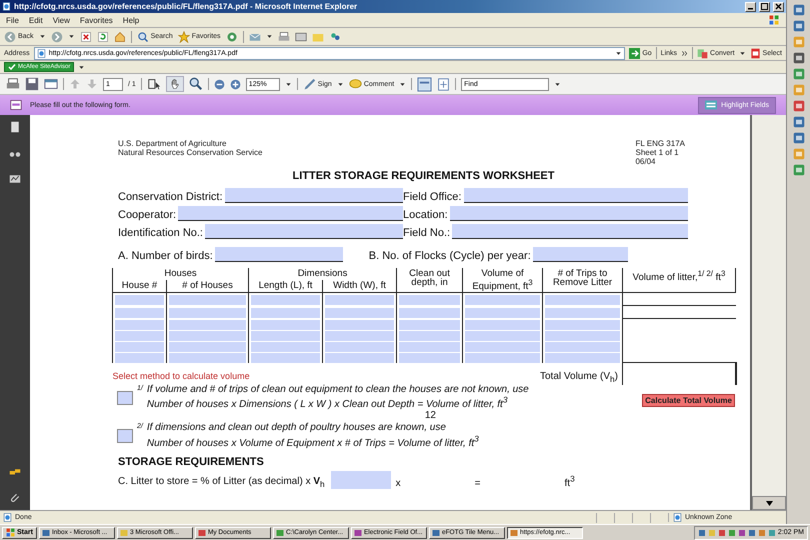  Describe the element at coordinates (778, 7) in the screenshot. I see `close-button` at that location.